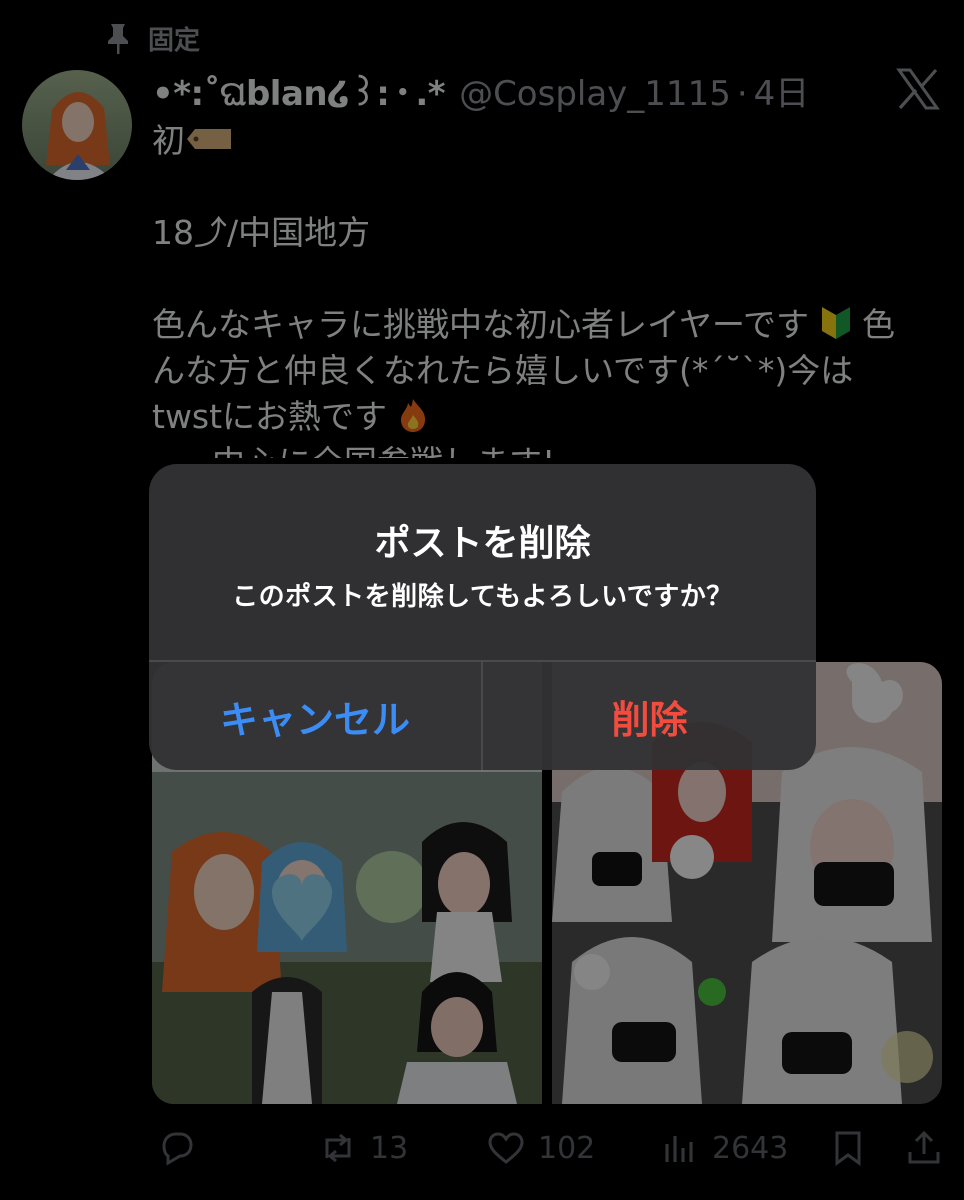 Image resolution: width=964 pixels, height=1200 pixels. Describe the element at coordinates (482, 597) in the screenshot. I see `dialog-message: このポストを削除してもよろしいですか？` at that location.